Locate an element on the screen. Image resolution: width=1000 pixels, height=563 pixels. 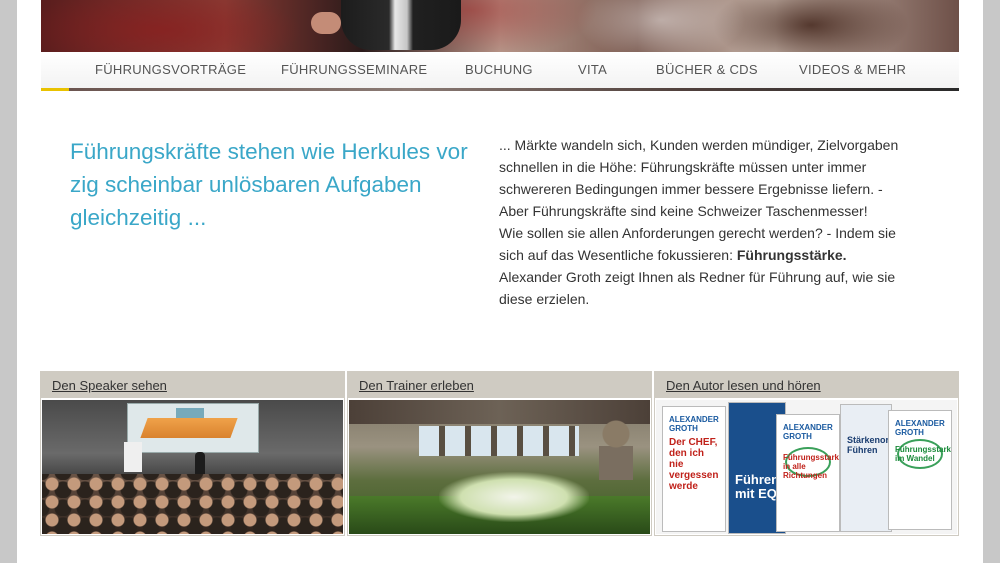
book-title: Führen mit EQ is located at coordinates (757, 486).